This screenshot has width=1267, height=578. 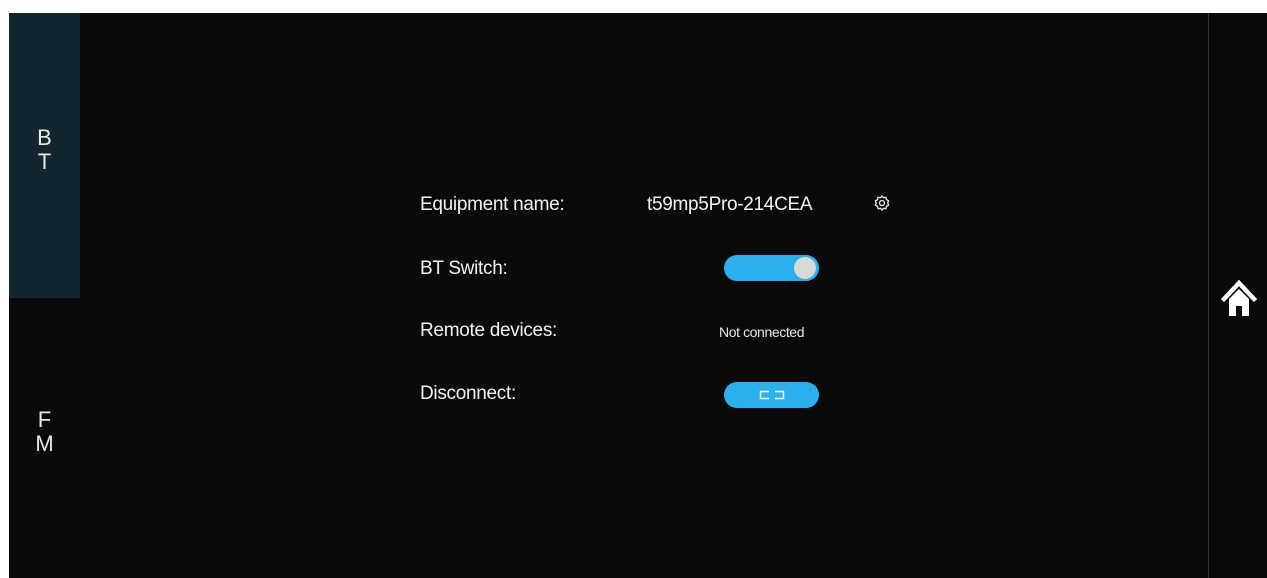 What do you see at coordinates (492, 204) in the screenshot?
I see `equipment-name-label: Equipment name:` at bounding box center [492, 204].